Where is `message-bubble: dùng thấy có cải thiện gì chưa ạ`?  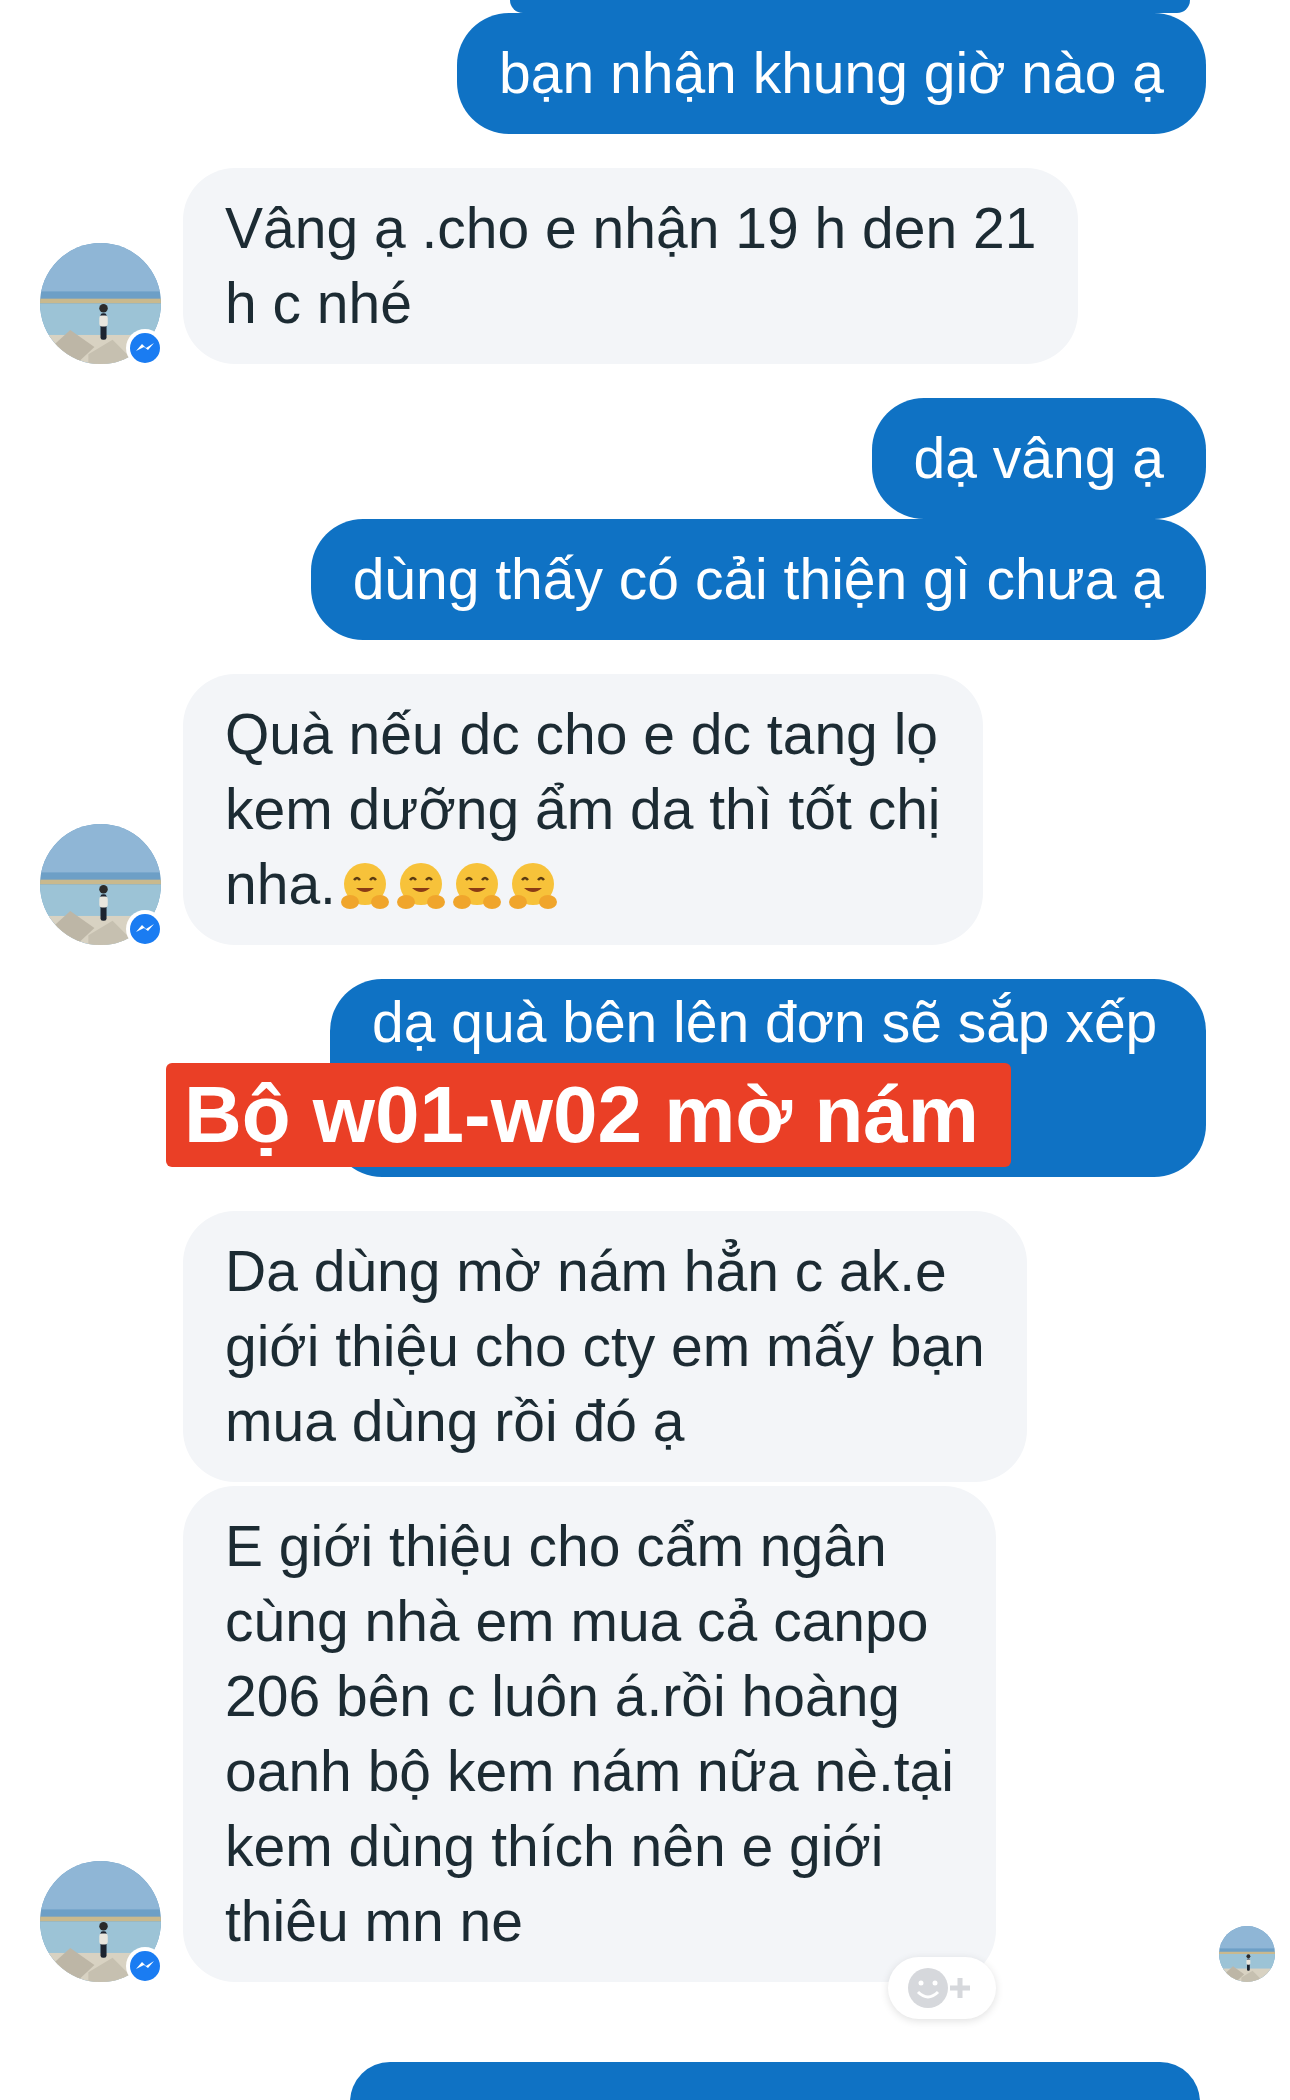
message-bubble: dùng thấy có cải thiện gì chưa ạ is located at coordinates (758, 579).